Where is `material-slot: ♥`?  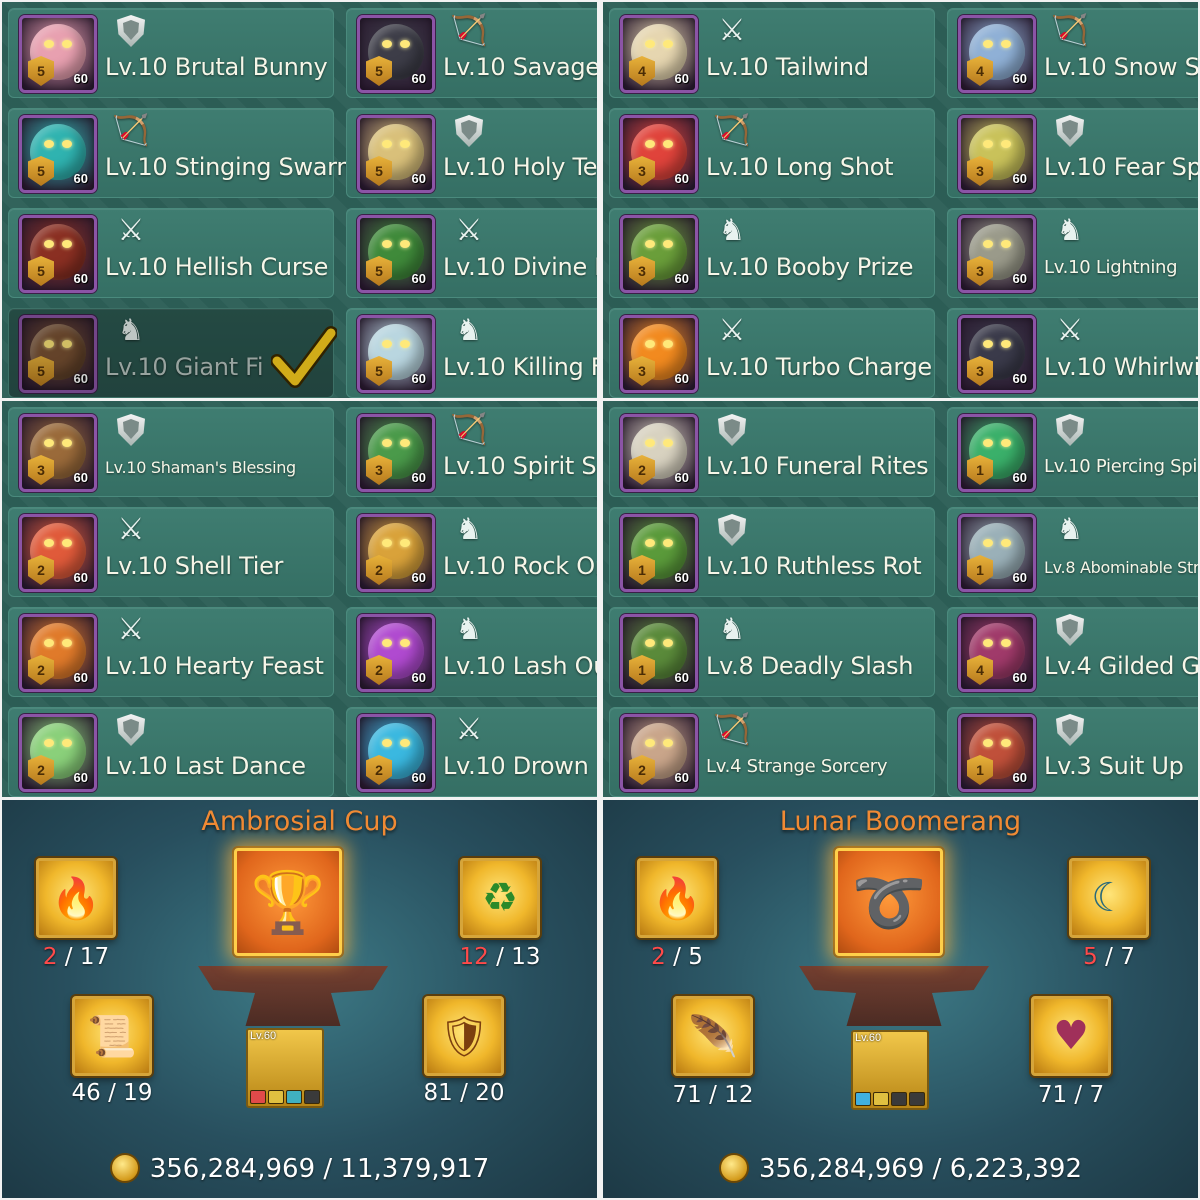 material-slot: ♥ is located at coordinates (1071, 1036).